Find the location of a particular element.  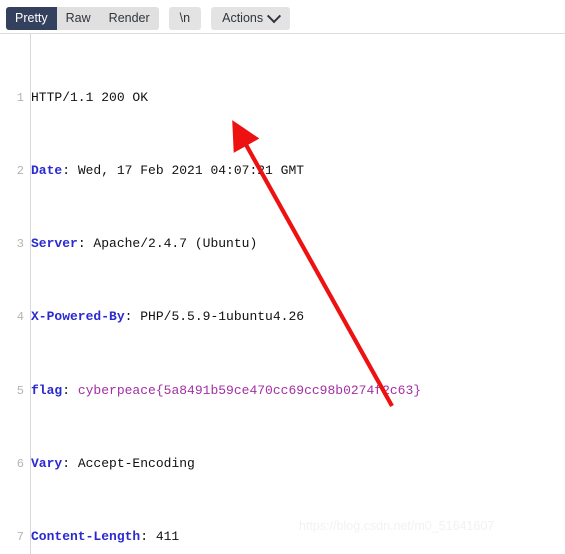

header-value: Apache/2.4.7 (Ubuntu) is located at coordinates (175, 244).